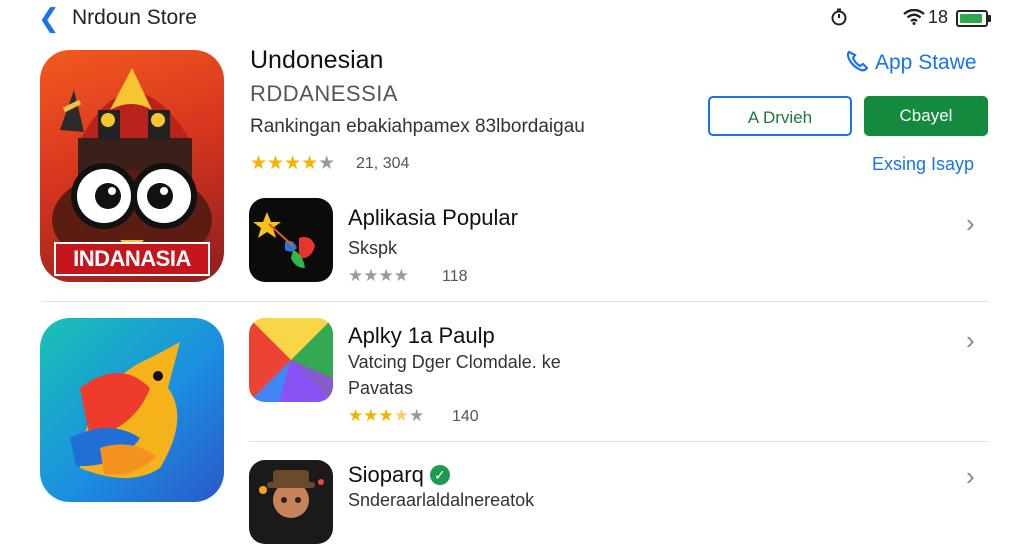 The height and width of the screenshot is (544, 1024). What do you see at coordinates (926, 62) in the screenshot?
I see `app-store-label: App Stawe` at bounding box center [926, 62].